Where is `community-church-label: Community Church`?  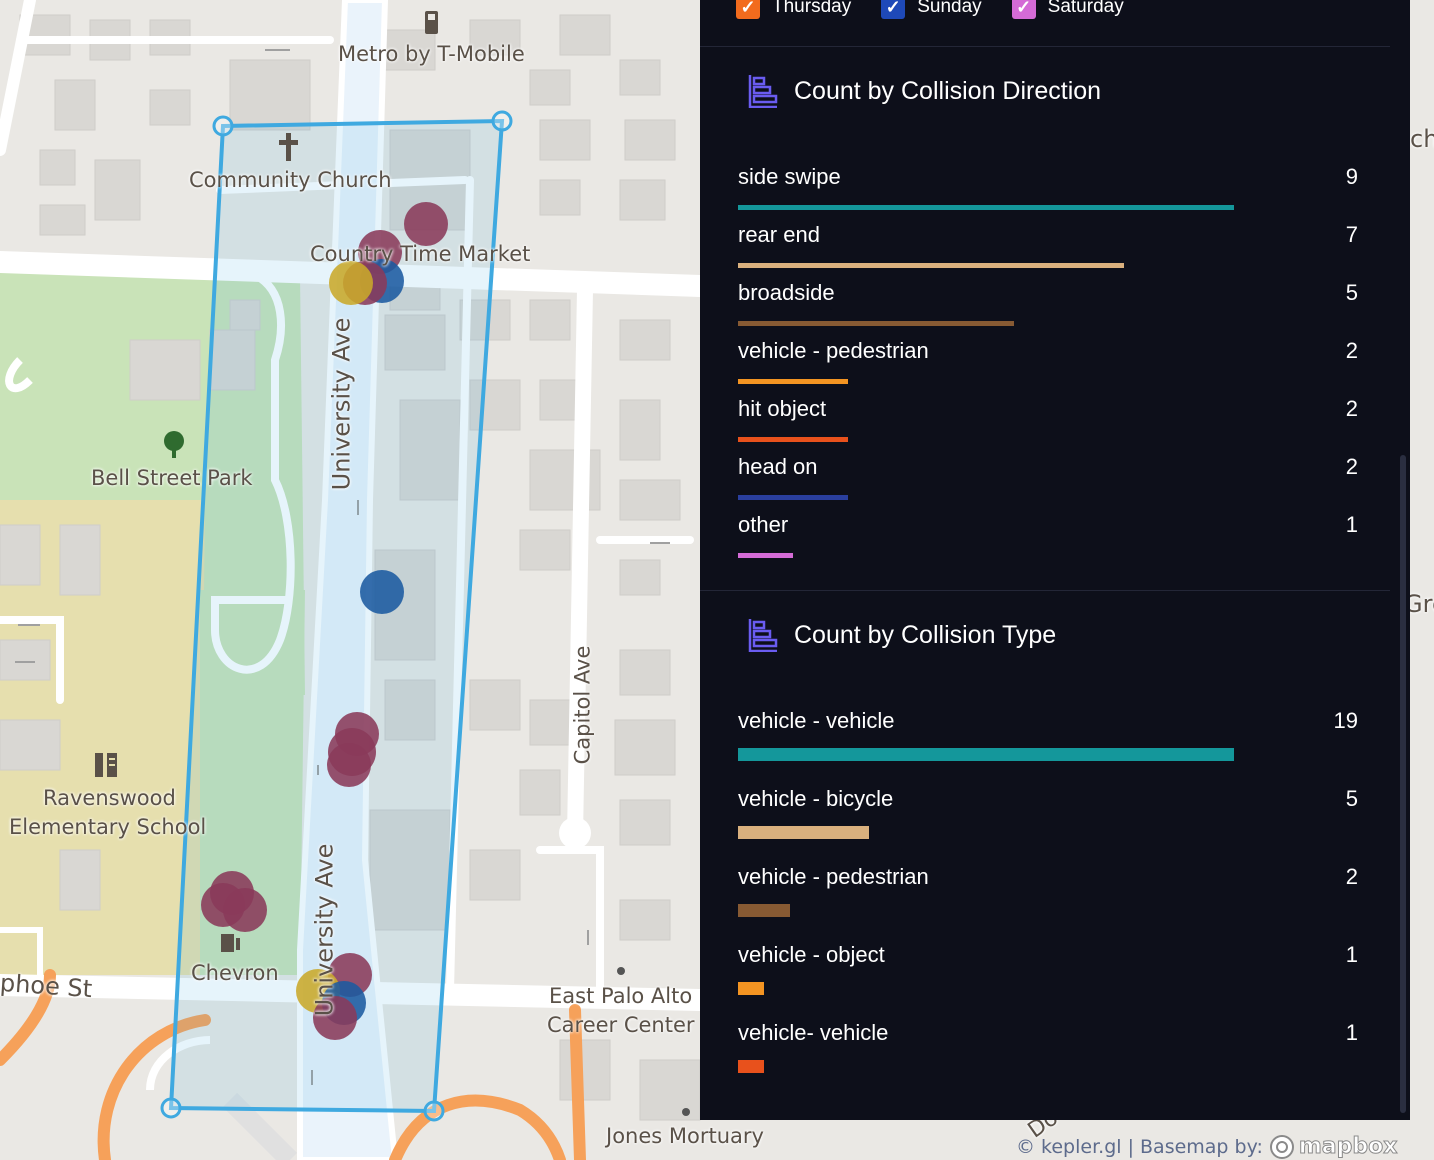
community-church-label: Community Church is located at coordinates (290, 180).